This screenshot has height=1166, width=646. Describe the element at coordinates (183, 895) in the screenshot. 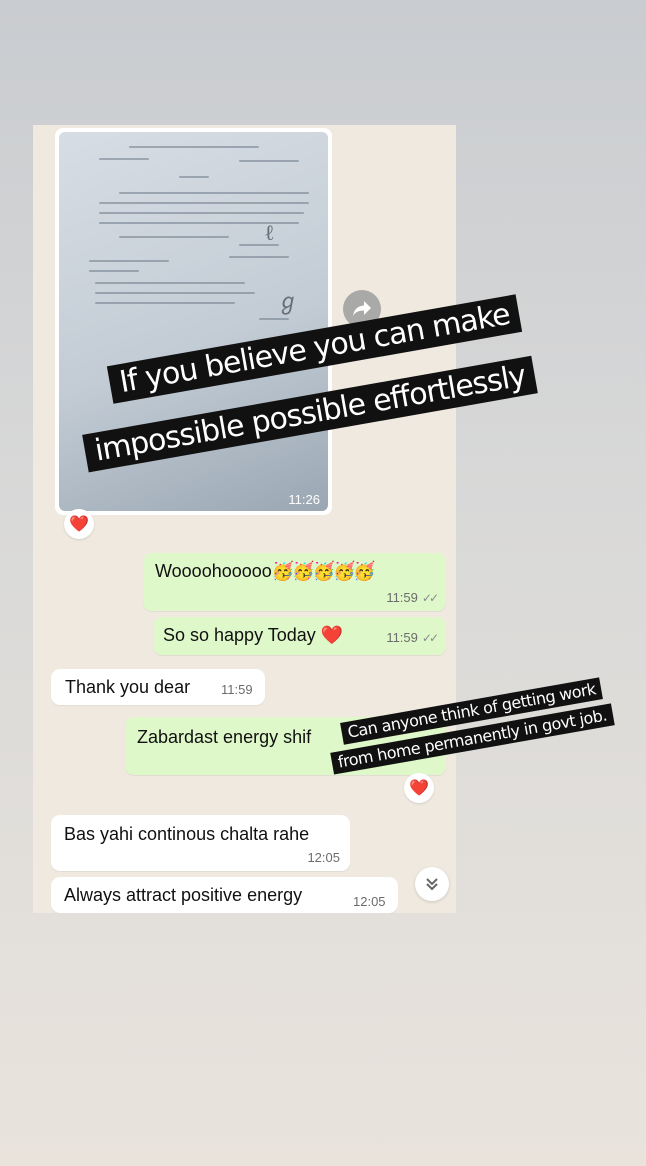

I see `message-text: Always attract positive energy` at that location.